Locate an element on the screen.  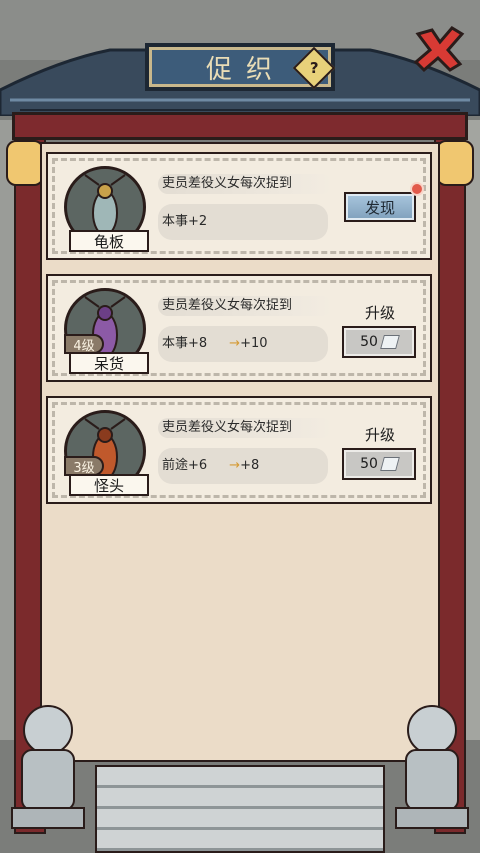
cricket-name: 怪头 is located at coordinates (109, 485).